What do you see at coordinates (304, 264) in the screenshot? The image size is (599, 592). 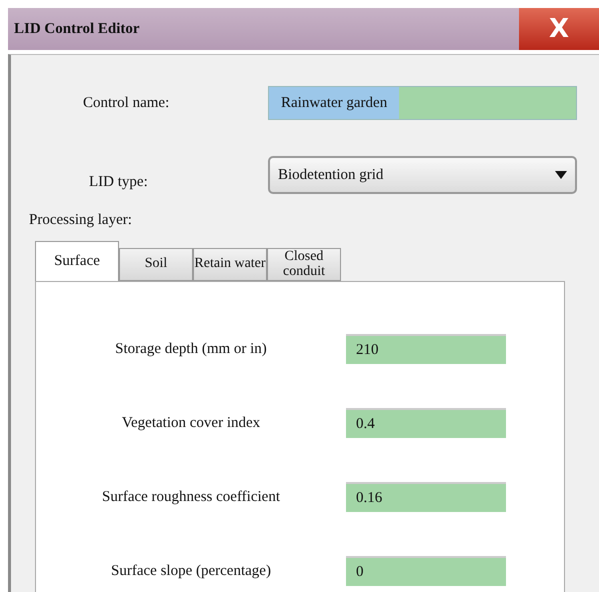 I see `tab: Closed conduit` at bounding box center [304, 264].